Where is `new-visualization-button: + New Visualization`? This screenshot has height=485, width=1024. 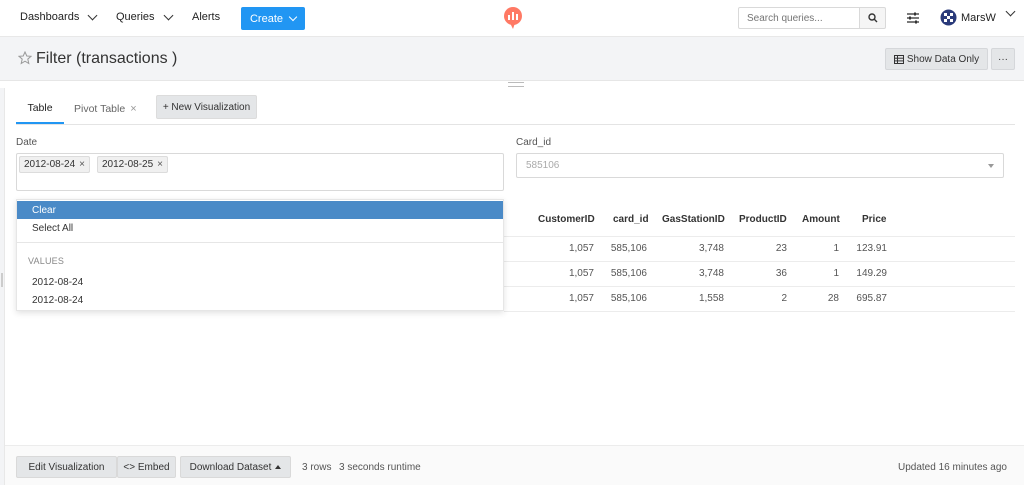 new-visualization-button: + New Visualization is located at coordinates (206, 107).